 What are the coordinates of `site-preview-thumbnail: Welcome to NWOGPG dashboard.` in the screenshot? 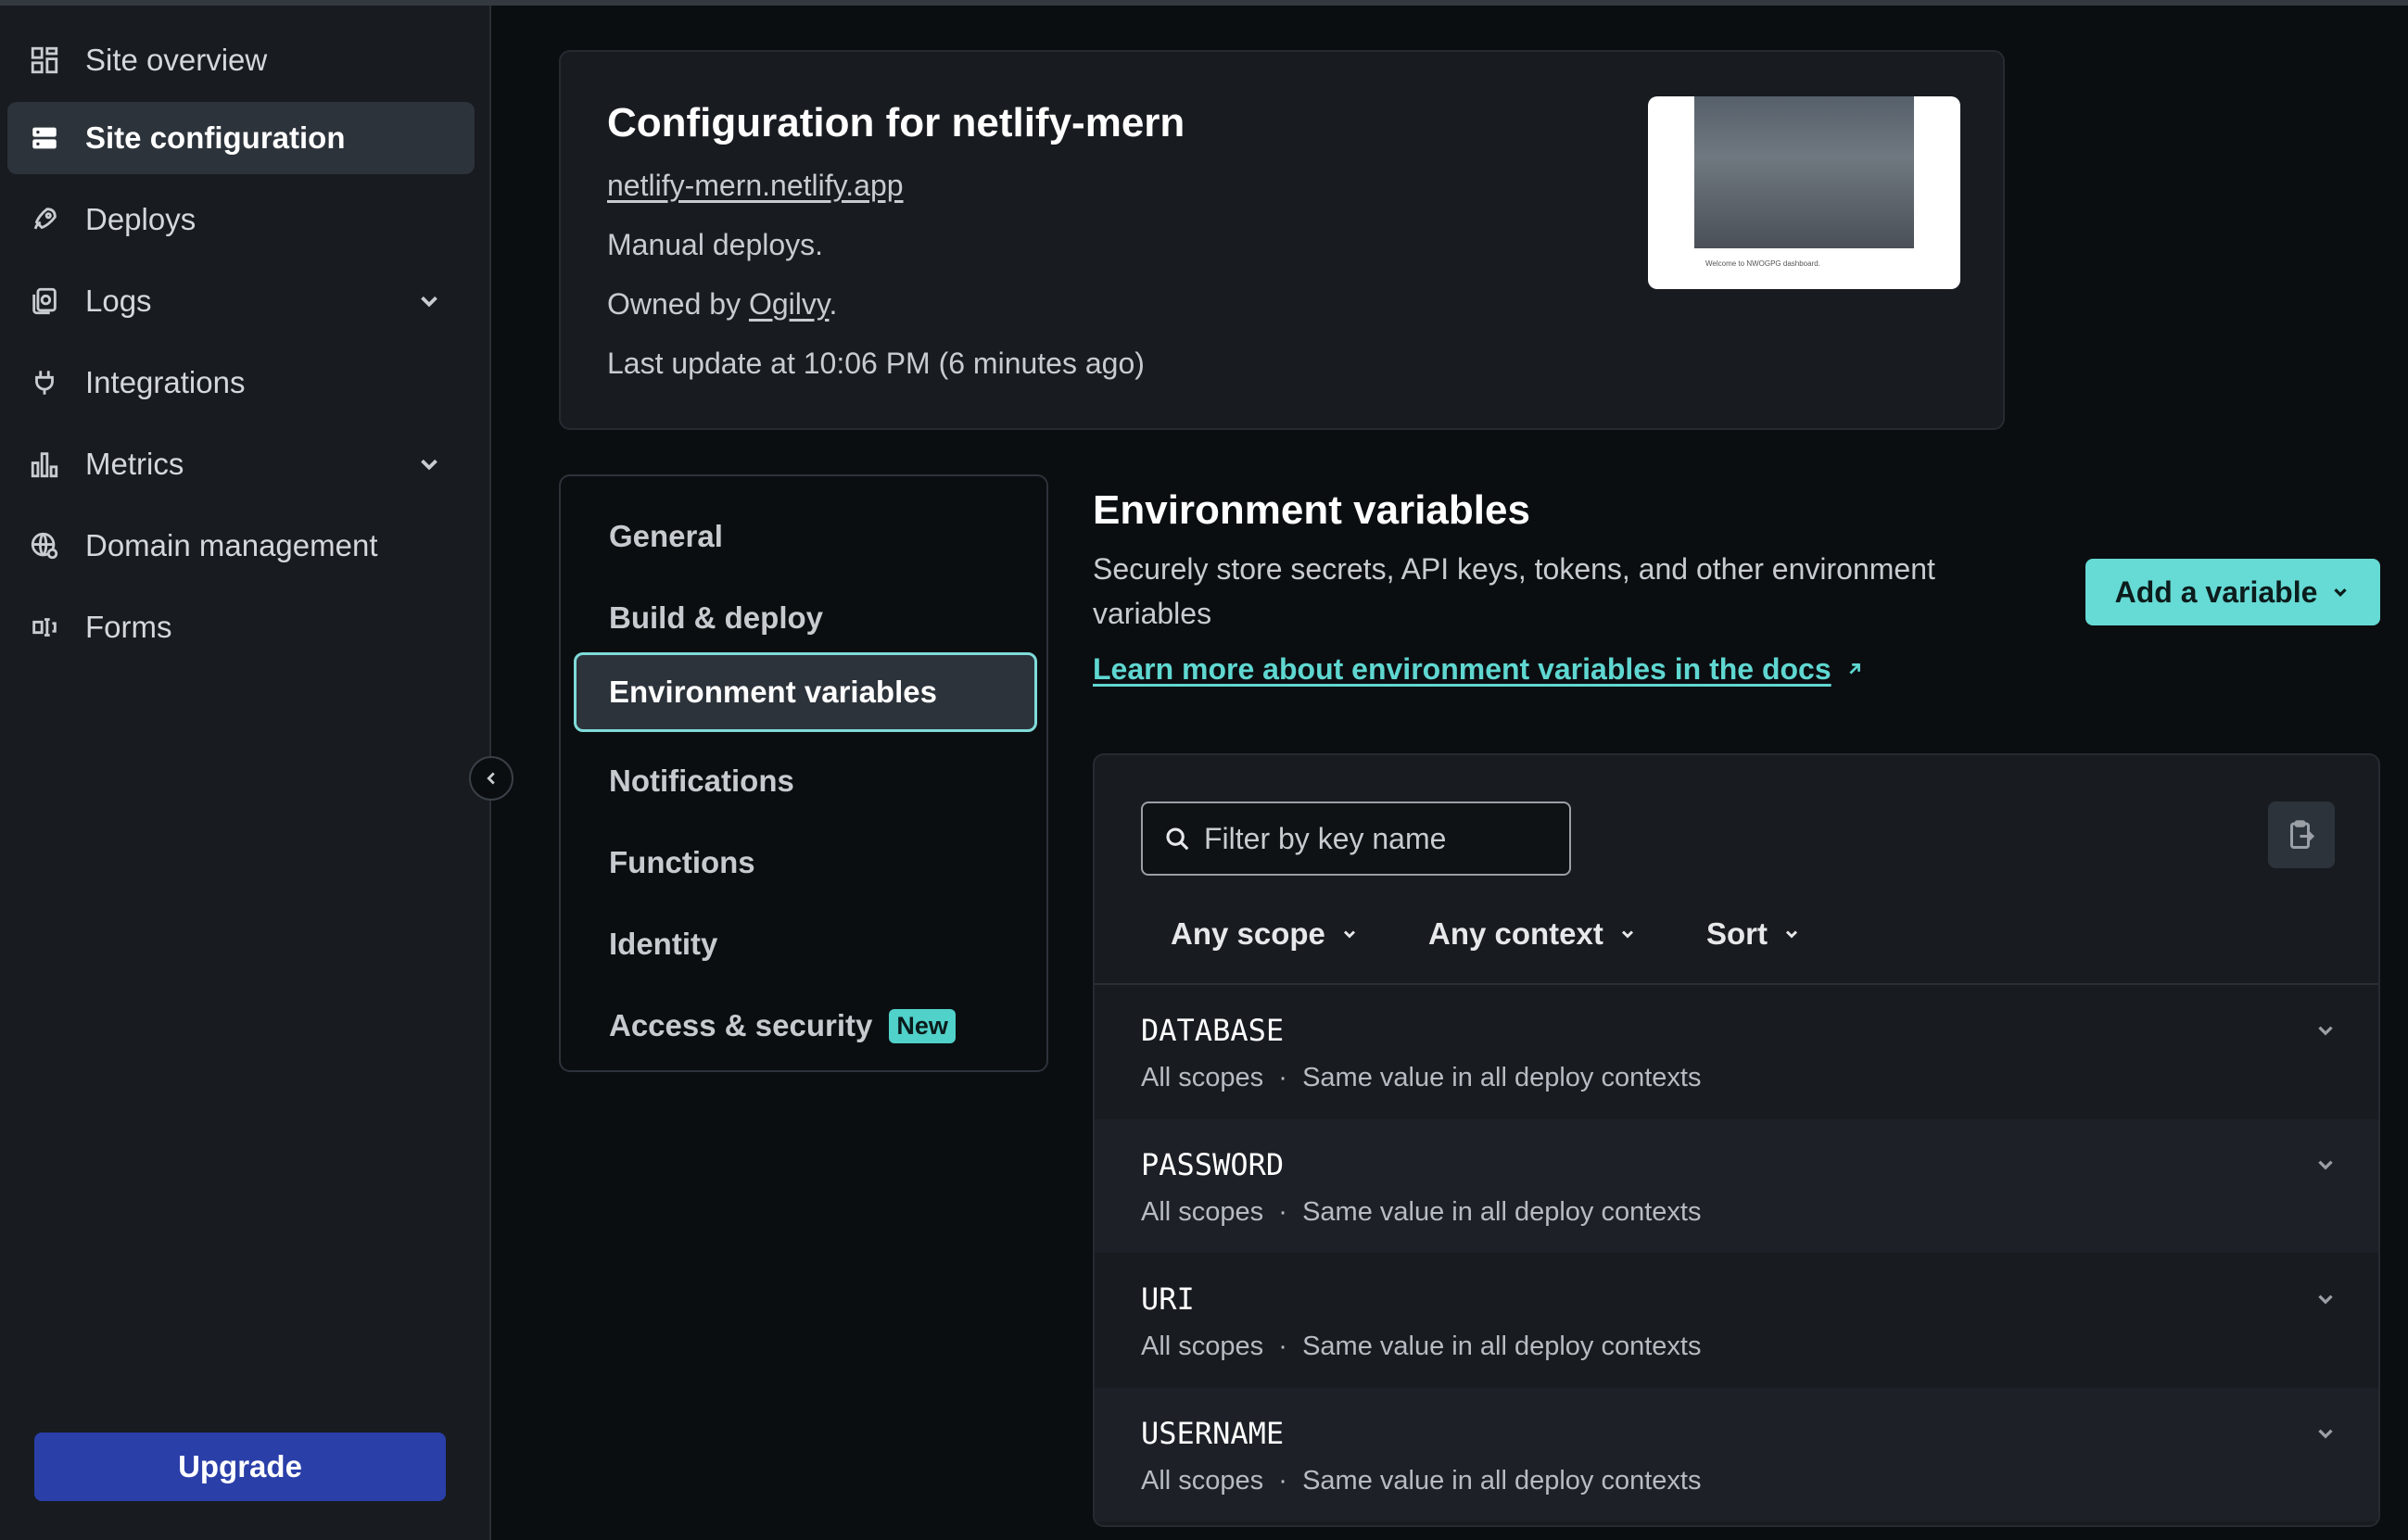 It's located at (1804, 193).